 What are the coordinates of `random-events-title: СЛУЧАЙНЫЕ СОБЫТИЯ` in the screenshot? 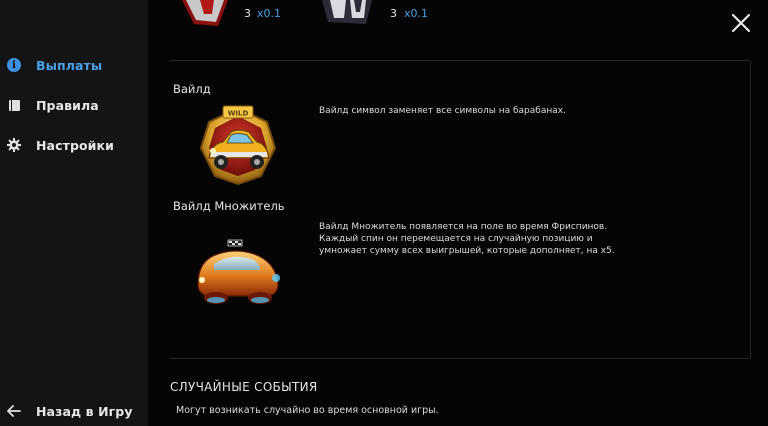 It's located at (244, 387).